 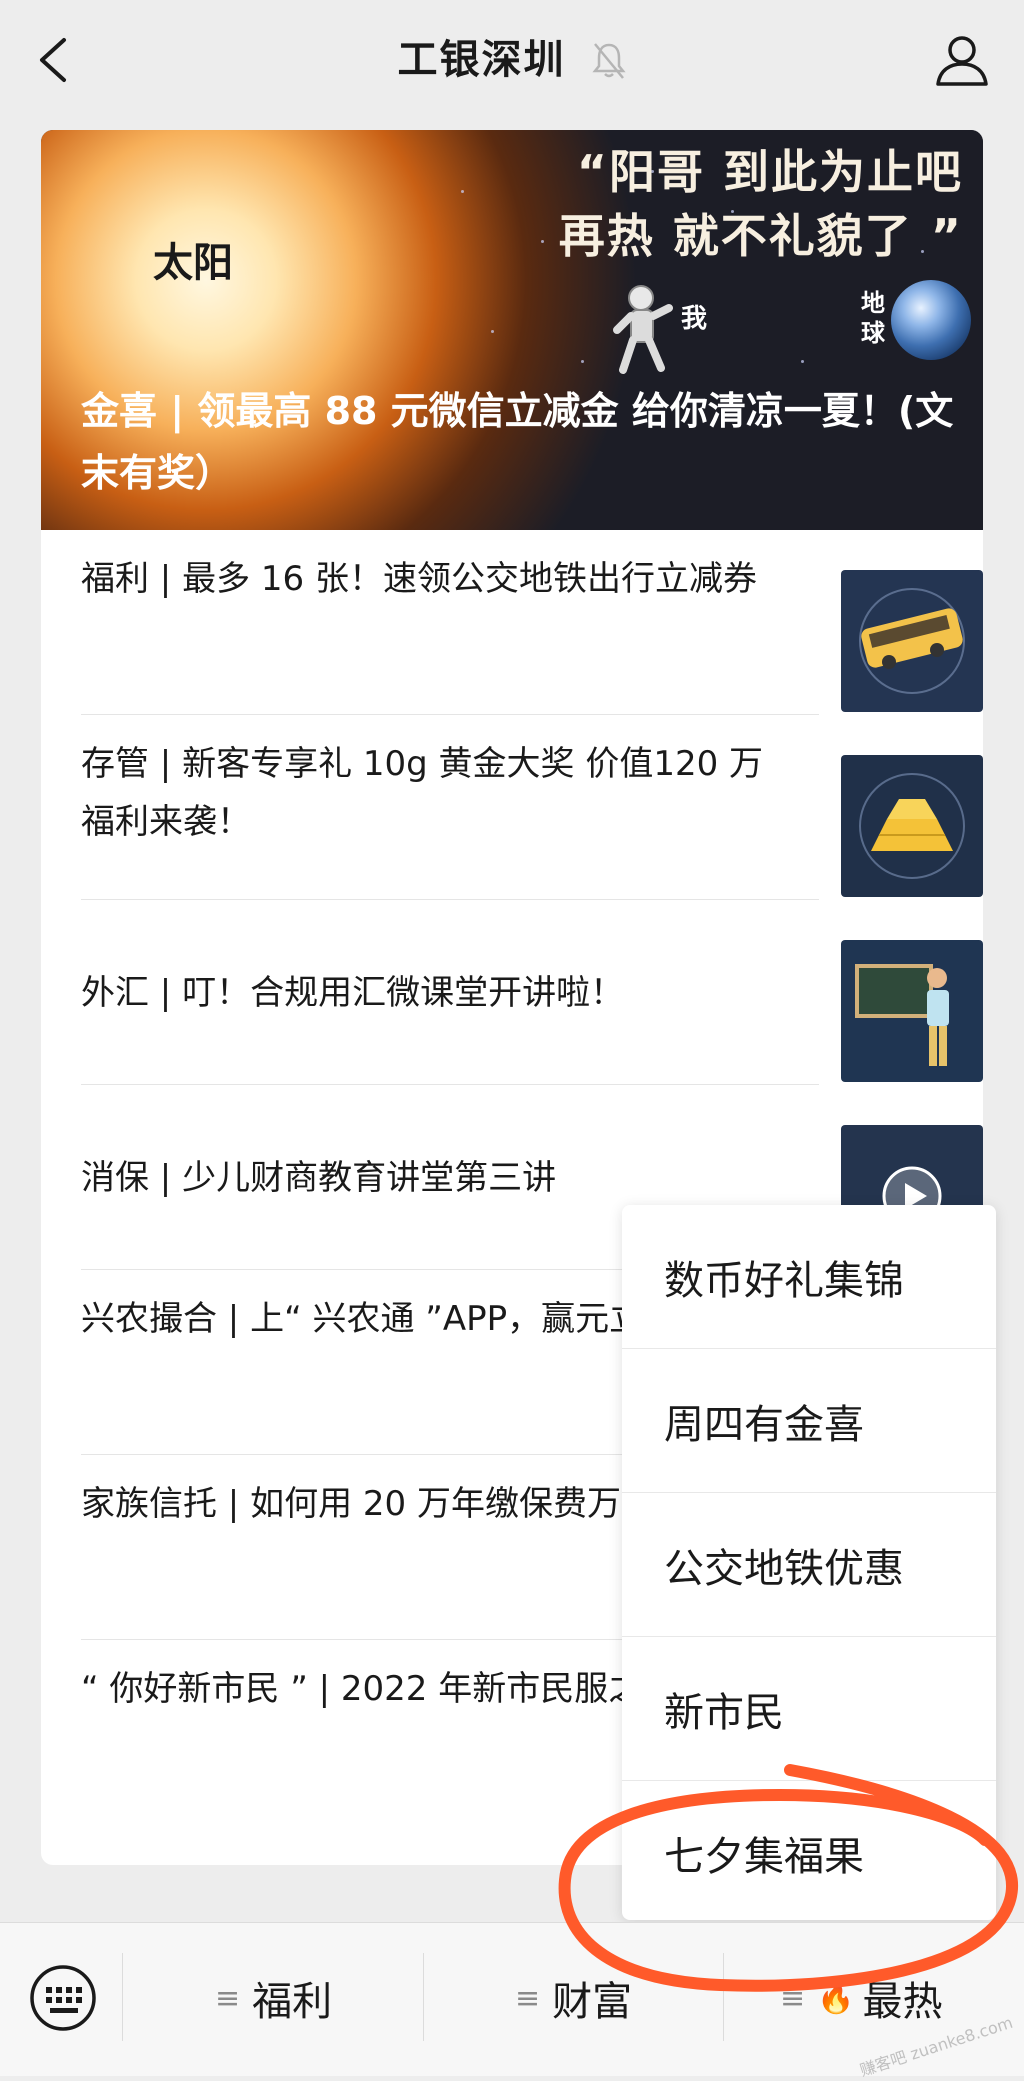 I want to click on bus-thumbnail, so click(x=912, y=641).